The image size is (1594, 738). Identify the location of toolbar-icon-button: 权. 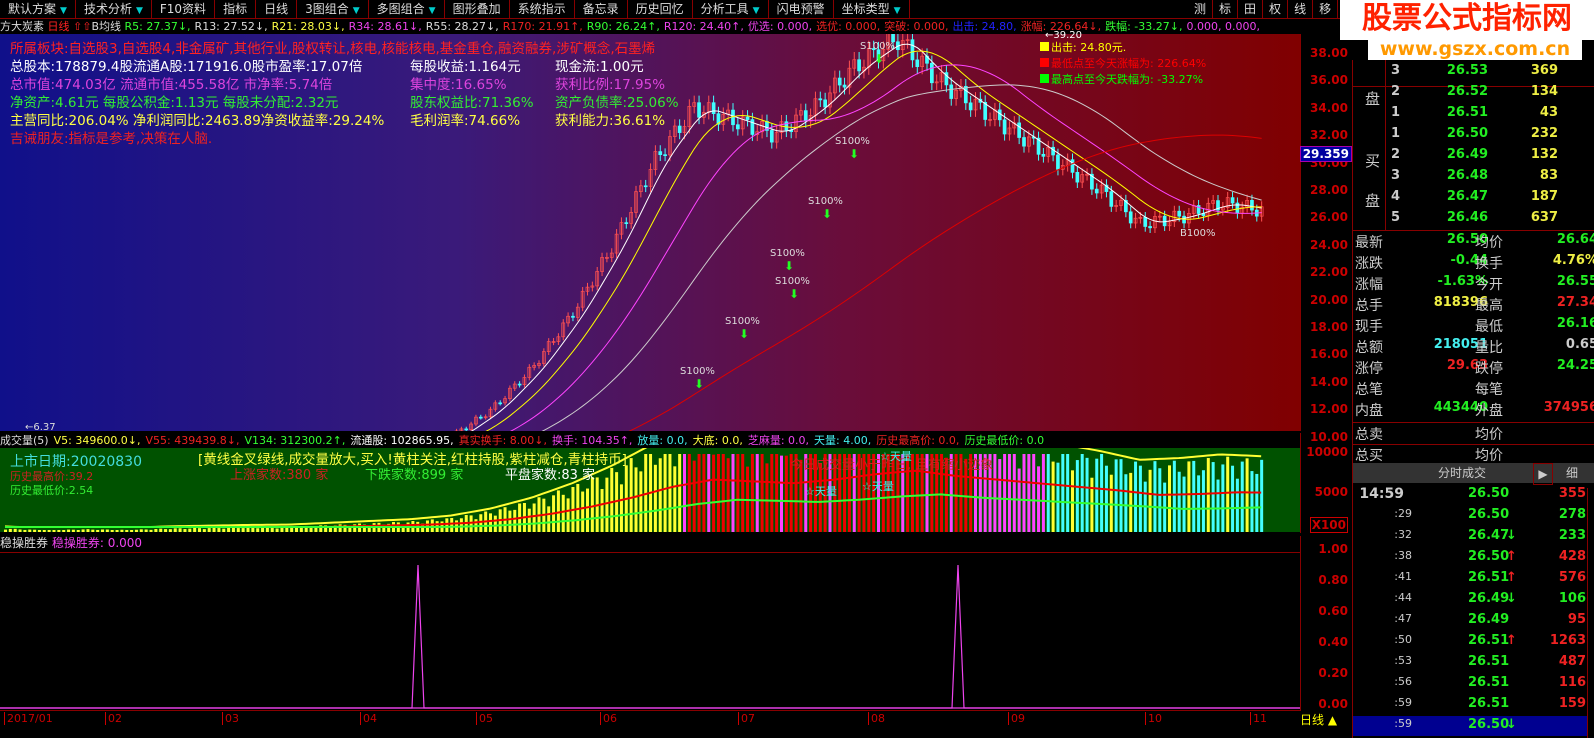
(1276, 9).